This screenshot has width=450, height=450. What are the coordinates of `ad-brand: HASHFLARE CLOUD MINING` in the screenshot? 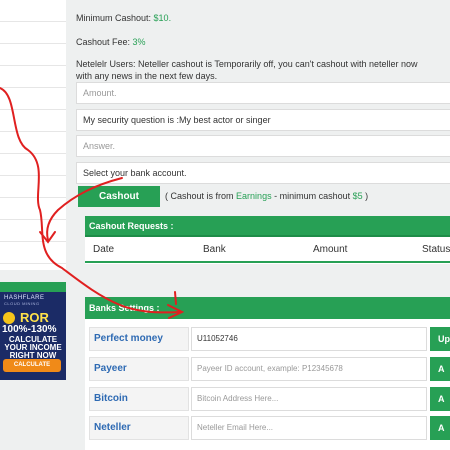 It's located at (24, 300).